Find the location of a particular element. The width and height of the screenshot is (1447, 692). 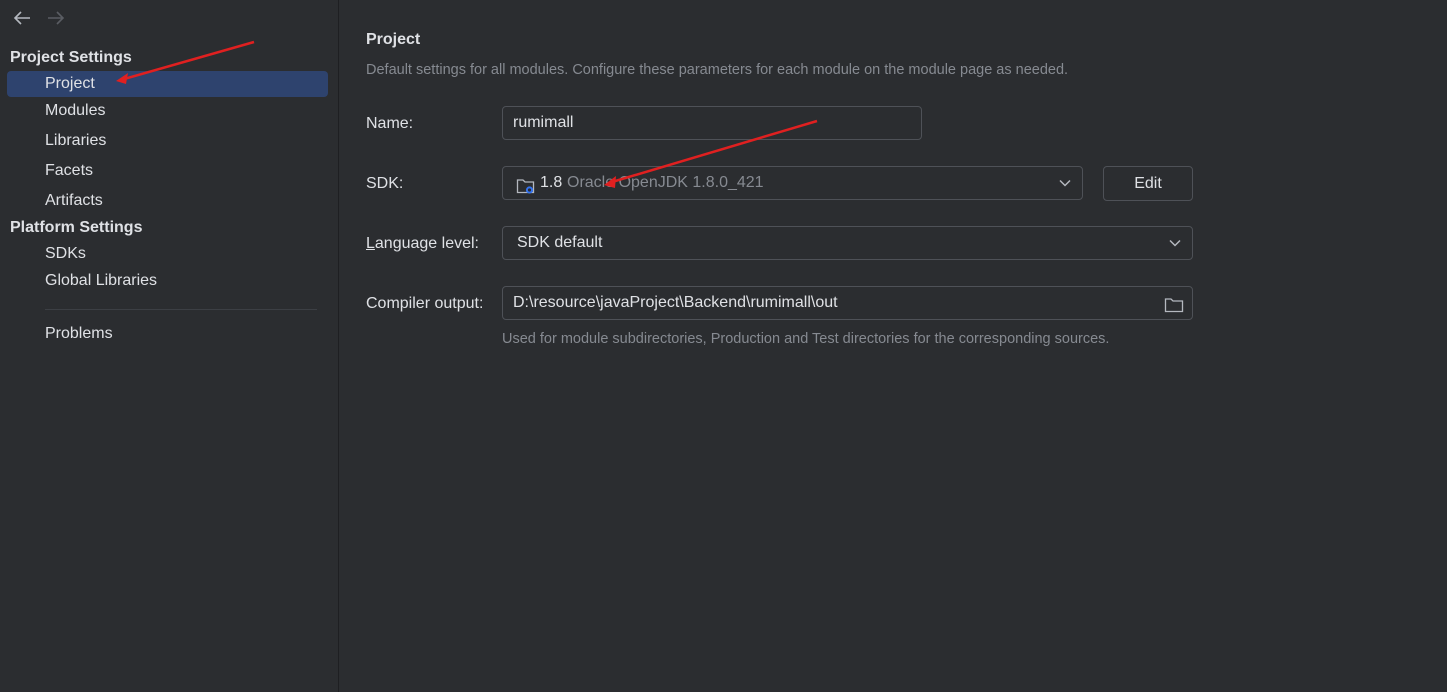

name-label: Name: is located at coordinates (390, 123).